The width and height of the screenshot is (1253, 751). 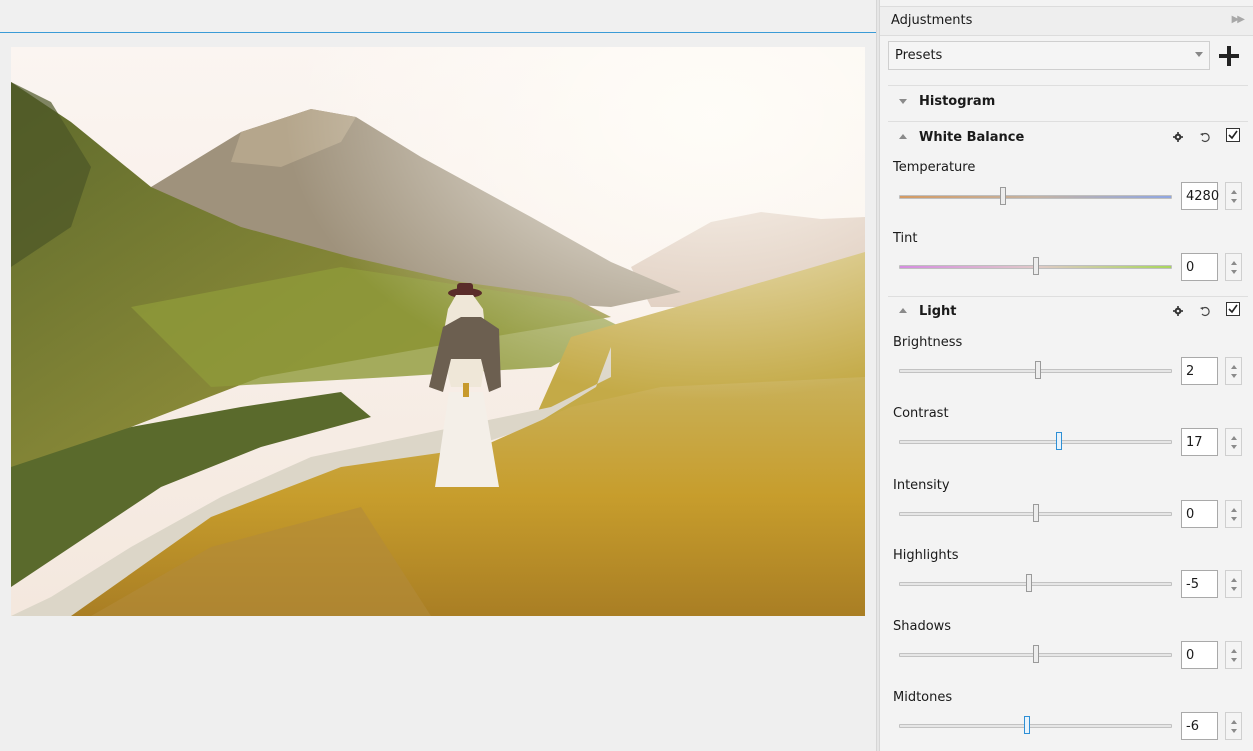 What do you see at coordinates (1233, 584) in the screenshot?
I see `highlights-stepper` at bounding box center [1233, 584].